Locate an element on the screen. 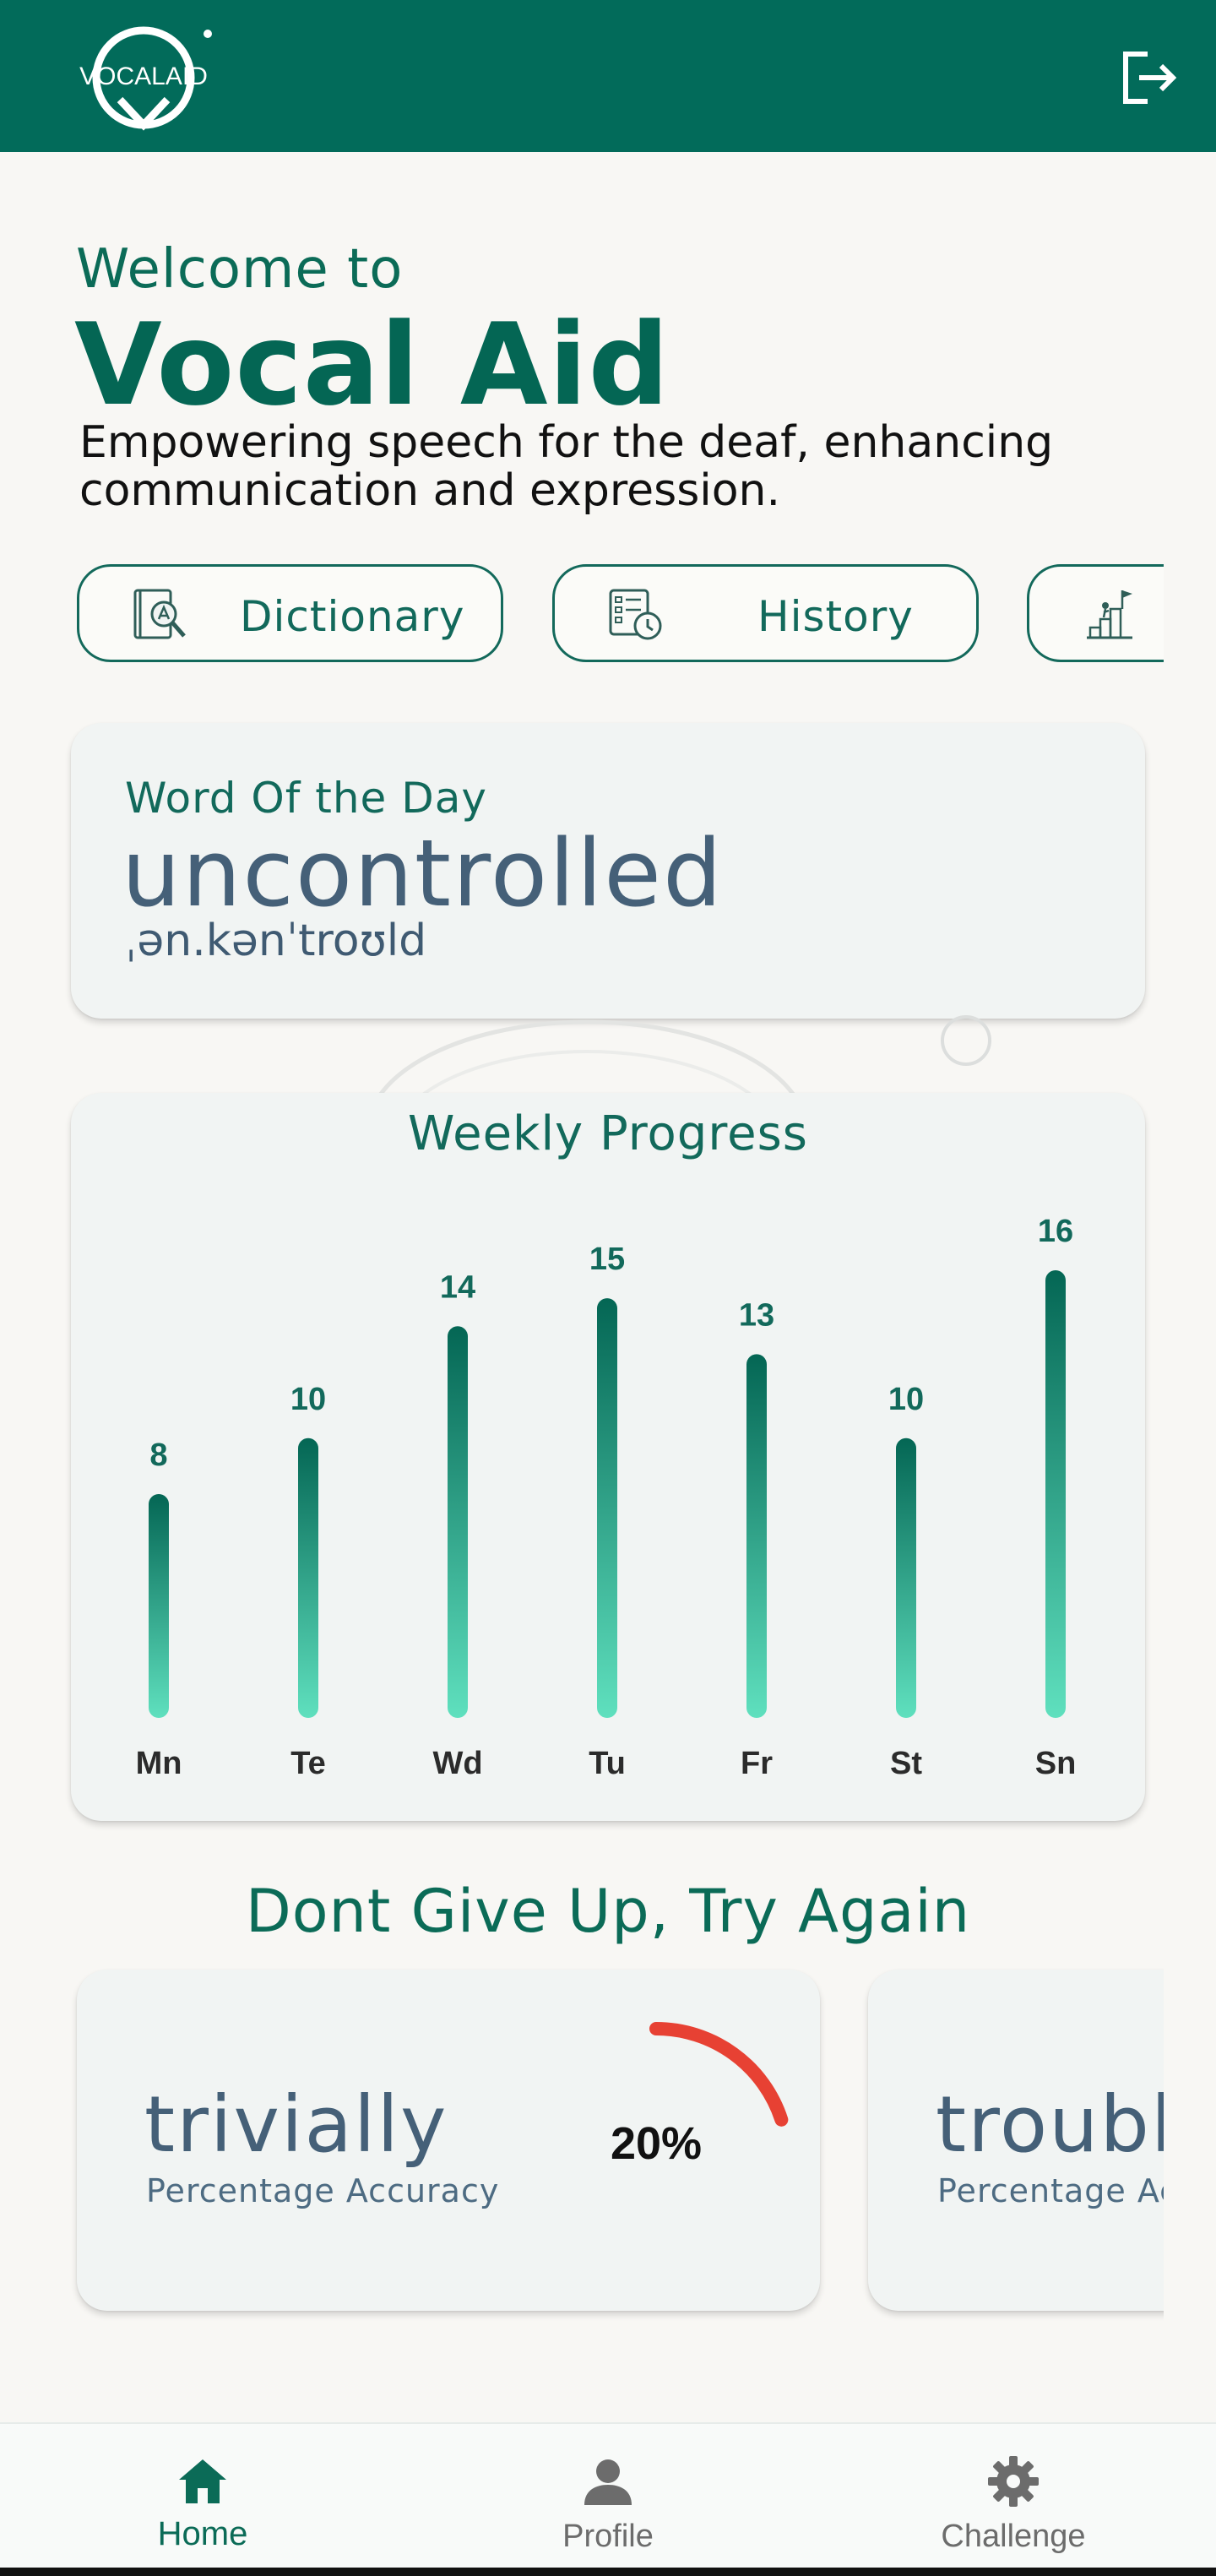 The image size is (1216, 2576). retry-subtitle: Percentage Accuracy is located at coordinates (323, 2190).